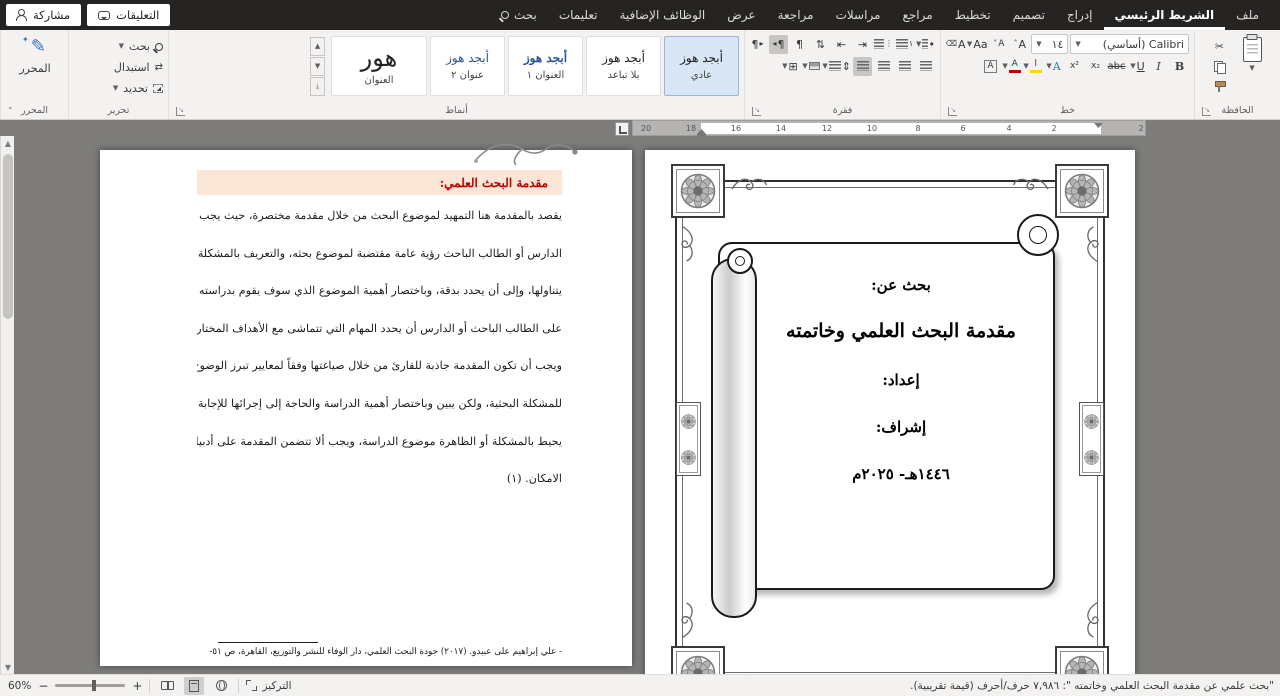 This screenshot has width=1280, height=696. I want to click on cover-date: ١٤٤٦هـ- ٢٠٢٥م, so click(901, 474).